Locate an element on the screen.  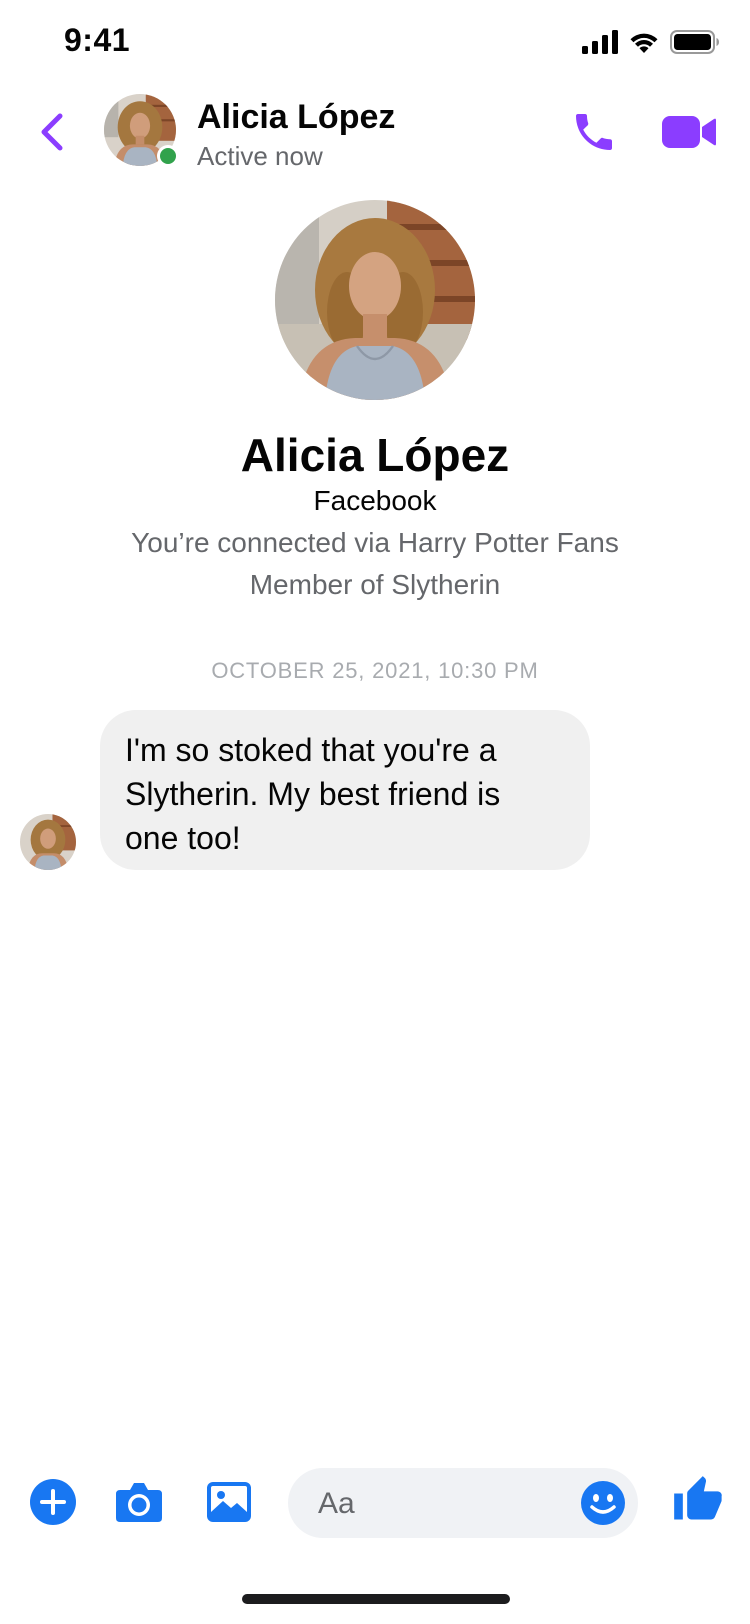
message-input-container is located at coordinates (463, 1504).